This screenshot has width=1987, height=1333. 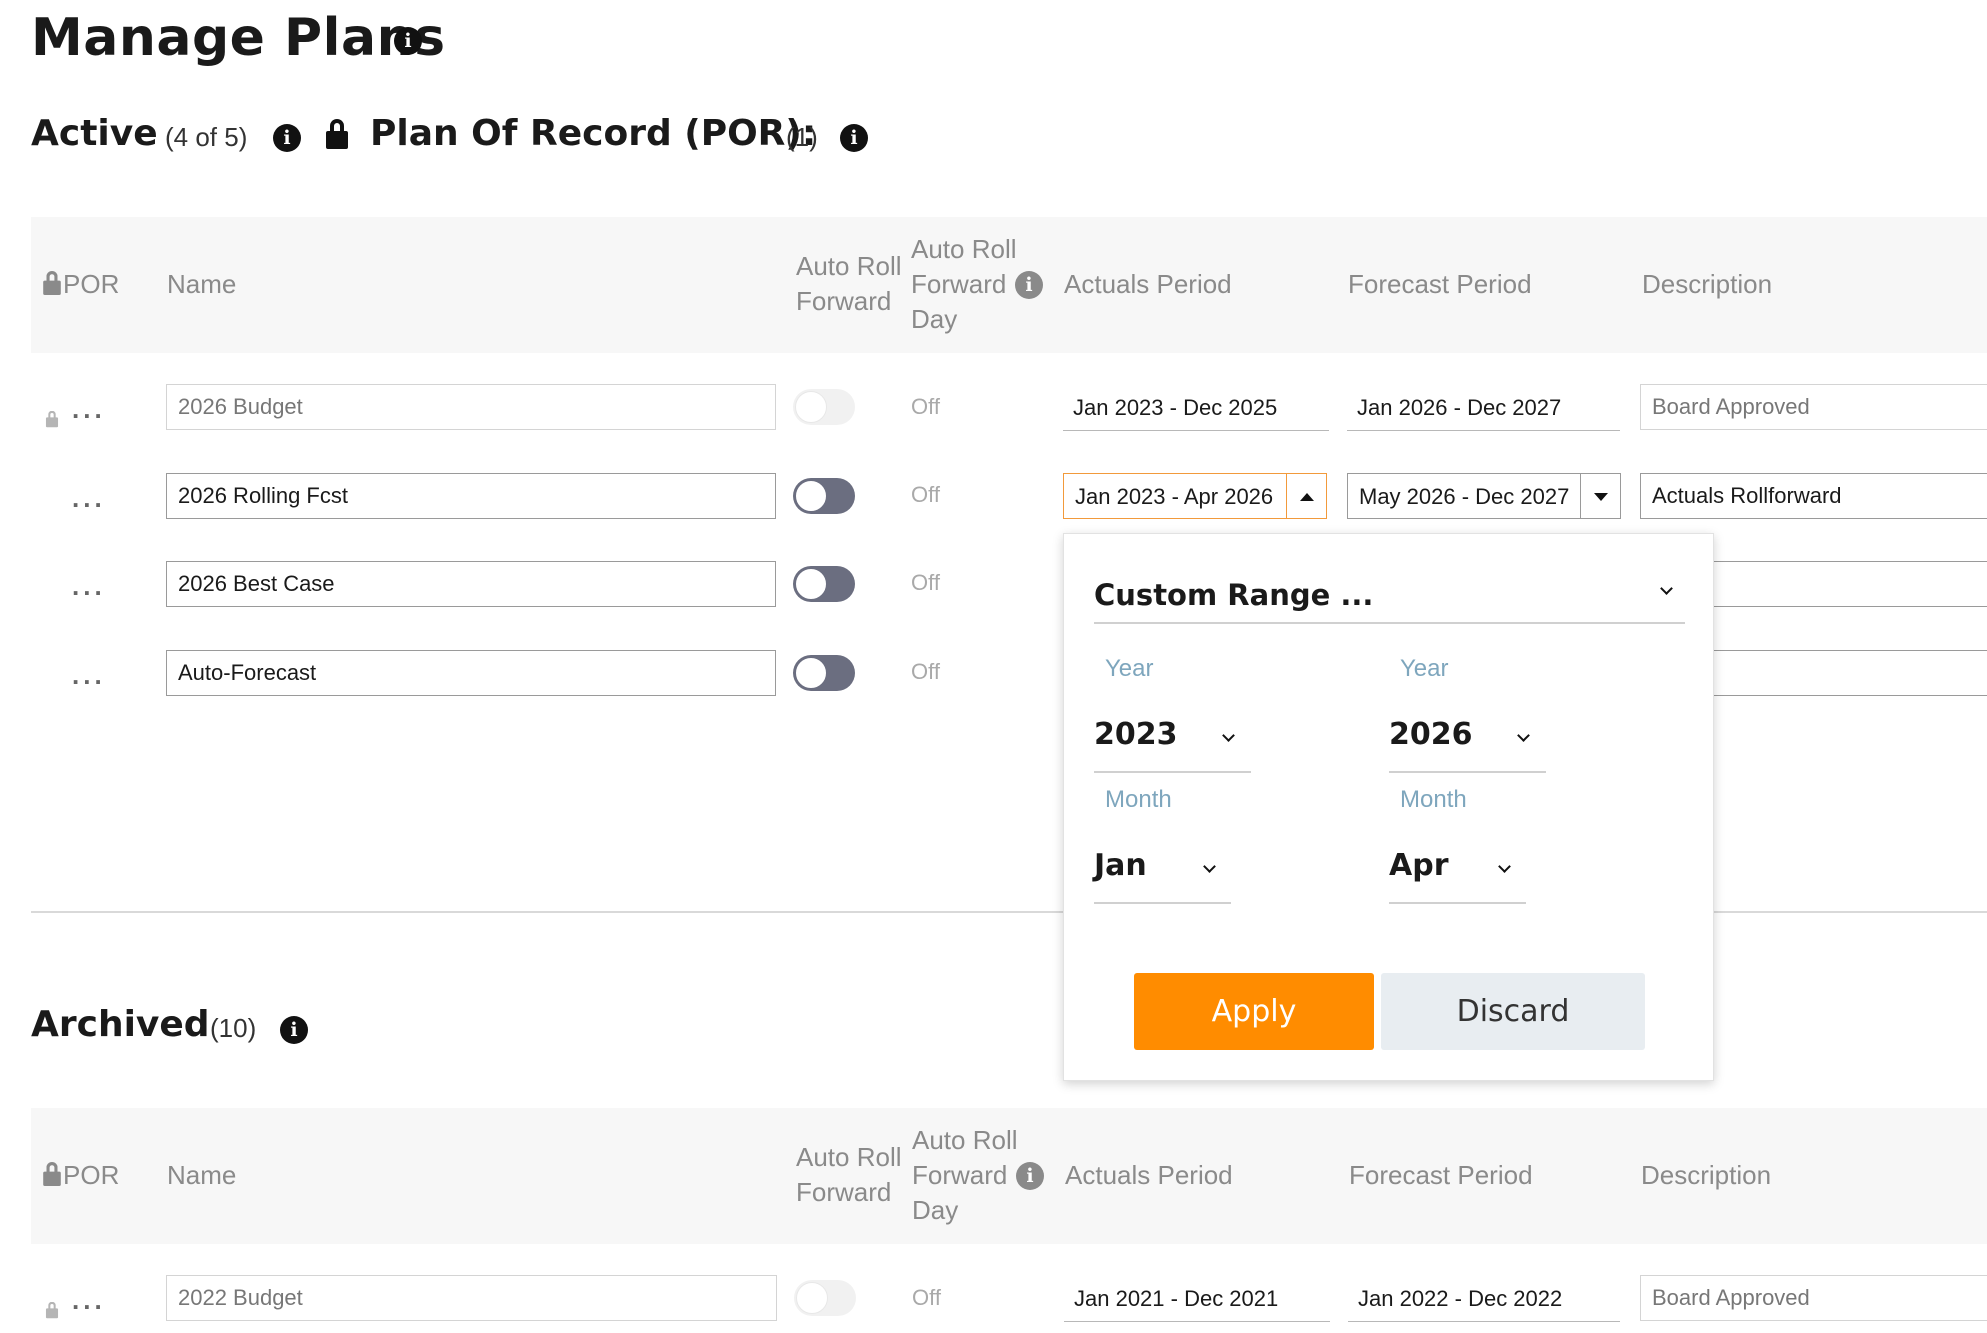 What do you see at coordinates (593, 133) in the screenshot?
I see `por-label: Plan Of Record (POR):` at bounding box center [593, 133].